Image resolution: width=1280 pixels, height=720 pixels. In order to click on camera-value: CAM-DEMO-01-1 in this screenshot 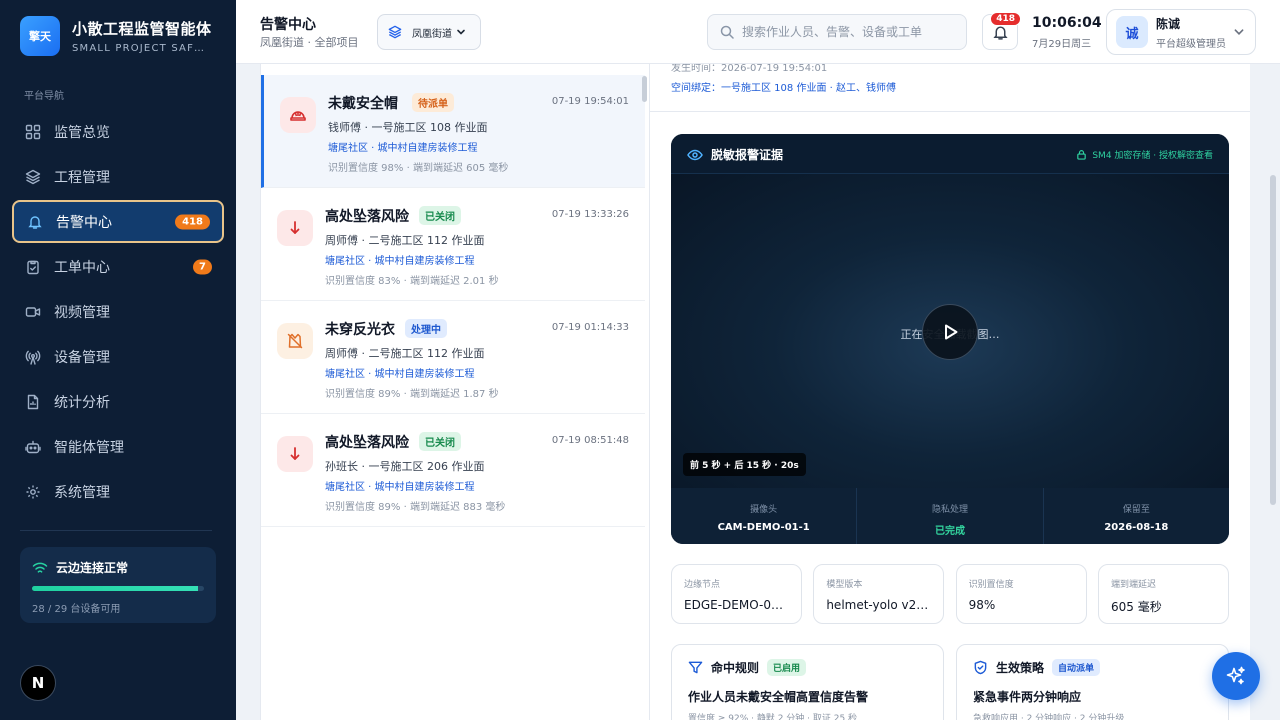, I will do `click(763, 527)`.